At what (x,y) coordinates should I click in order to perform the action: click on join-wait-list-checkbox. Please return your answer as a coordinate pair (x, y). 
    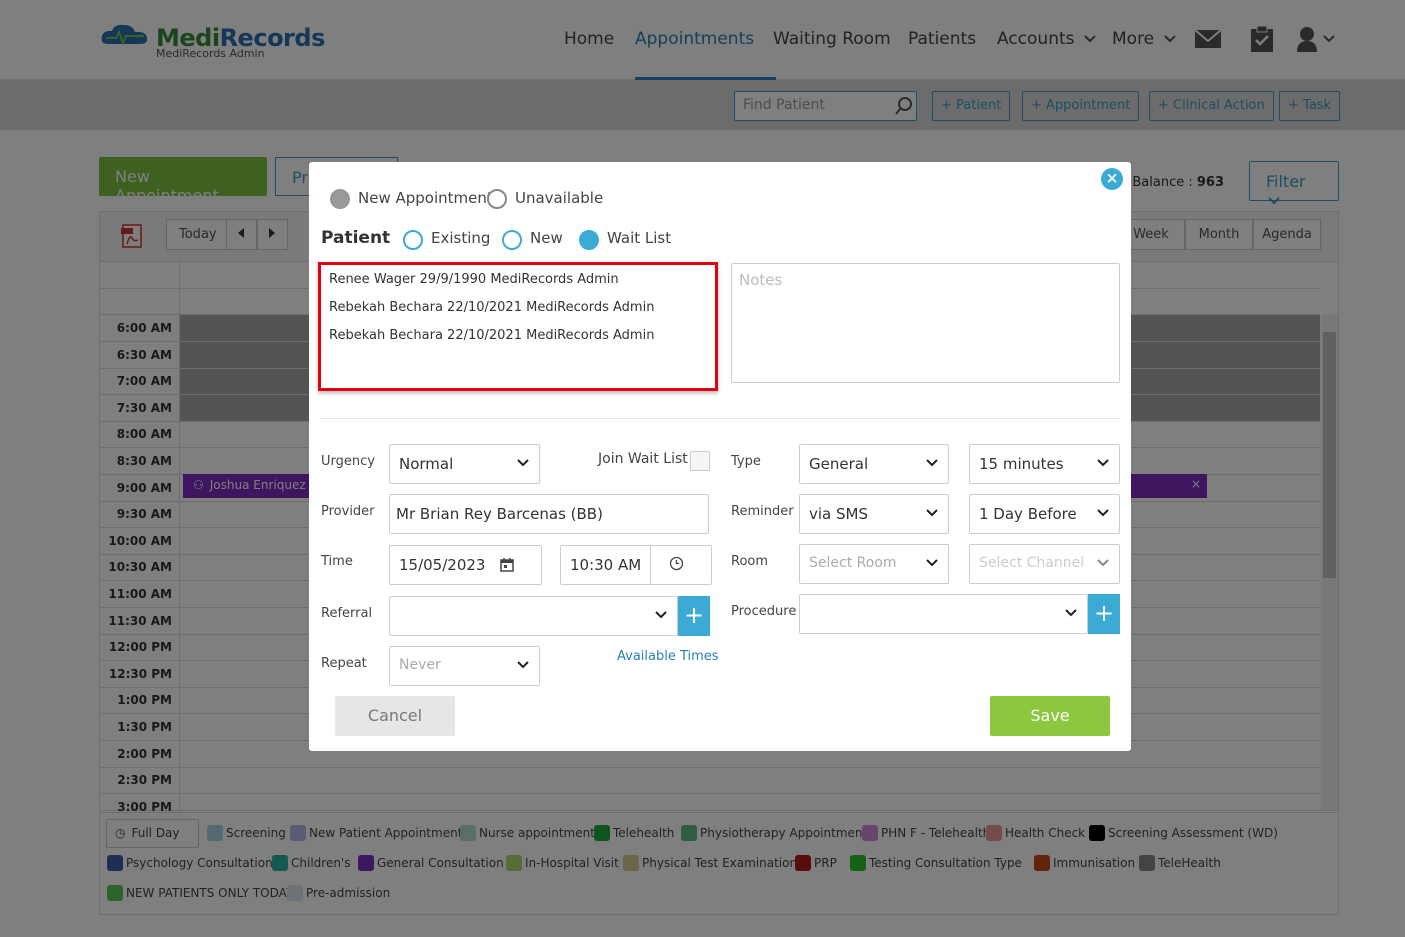
    Looking at the image, I should click on (700, 461).